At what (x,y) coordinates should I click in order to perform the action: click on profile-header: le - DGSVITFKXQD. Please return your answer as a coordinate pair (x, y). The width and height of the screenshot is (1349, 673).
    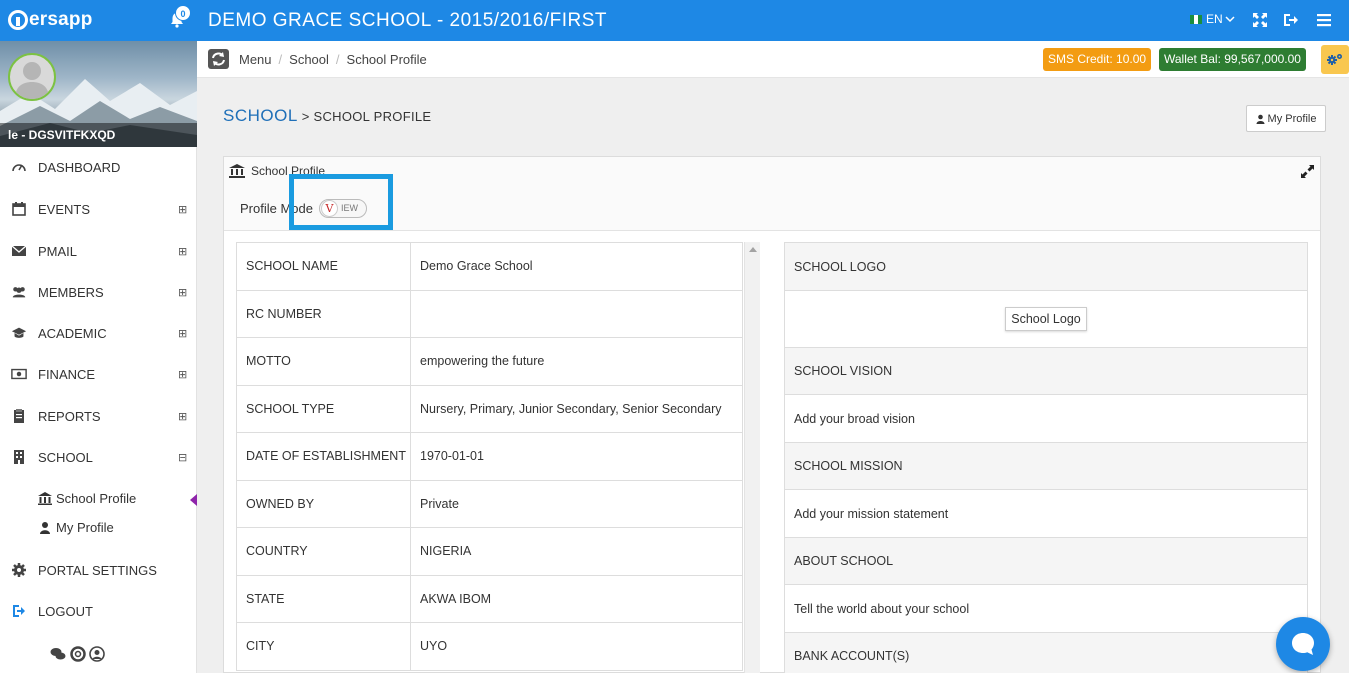
    Looking at the image, I should click on (98, 94).